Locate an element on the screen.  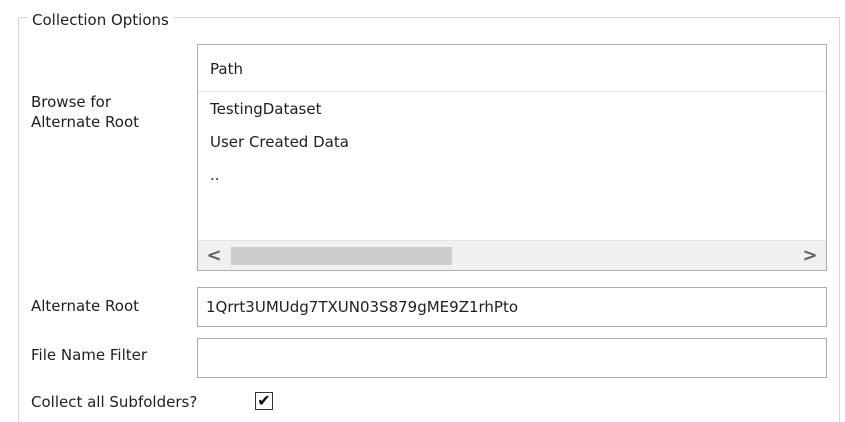
check-icon: ✔ is located at coordinates (264, 400).